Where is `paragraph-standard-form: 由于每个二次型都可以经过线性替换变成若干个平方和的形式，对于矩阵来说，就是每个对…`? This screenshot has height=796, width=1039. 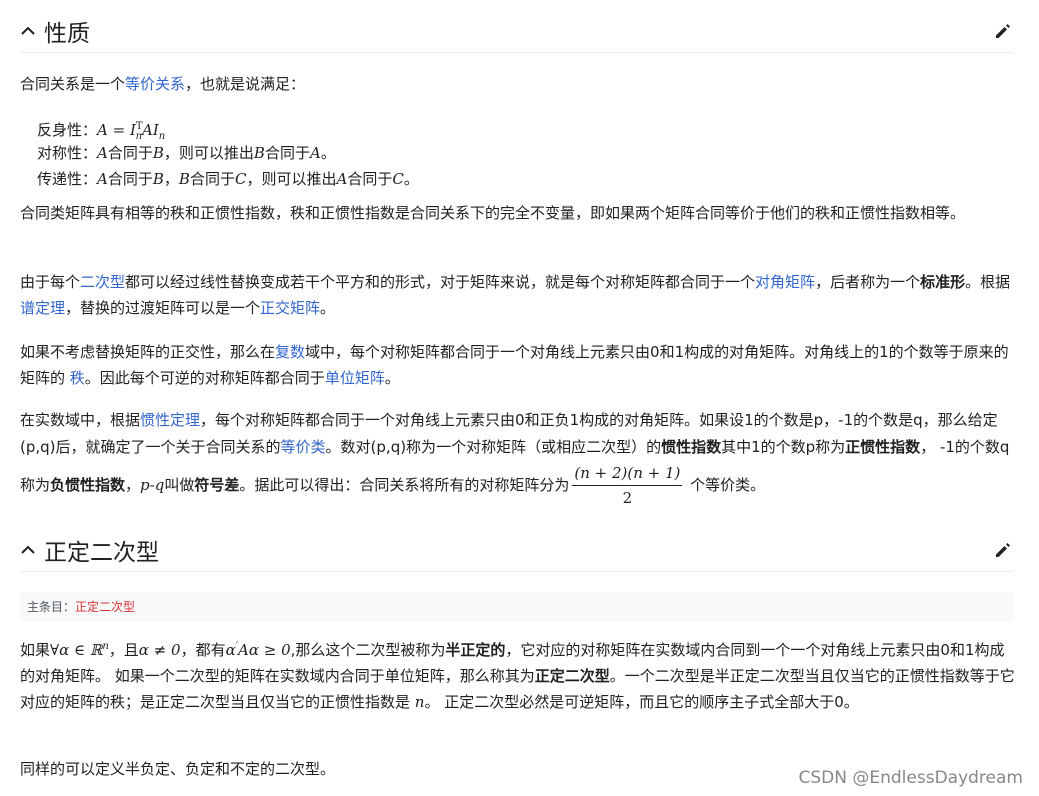
paragraph-standard-form: 由于每个二次型都可以经过线性替换变成若干个平方和的形式，对于矩阵来说，就是每个对… is located at coordinates (515, 295).